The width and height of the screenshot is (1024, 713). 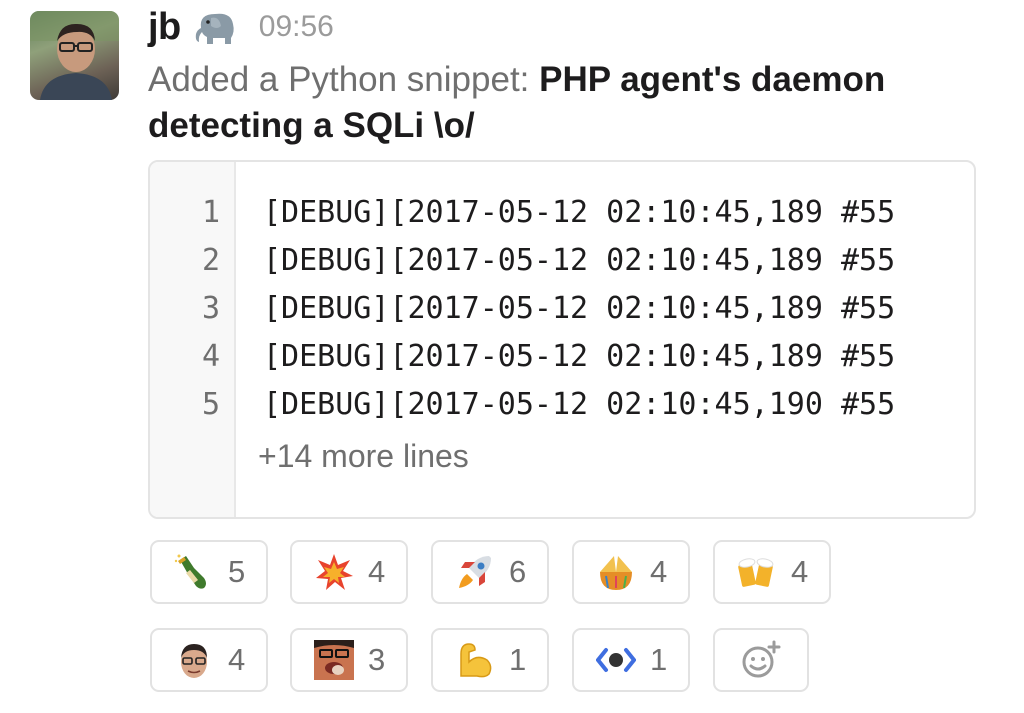 I want to click on reaction-custom-face: 4, so click(x=209, y=660).